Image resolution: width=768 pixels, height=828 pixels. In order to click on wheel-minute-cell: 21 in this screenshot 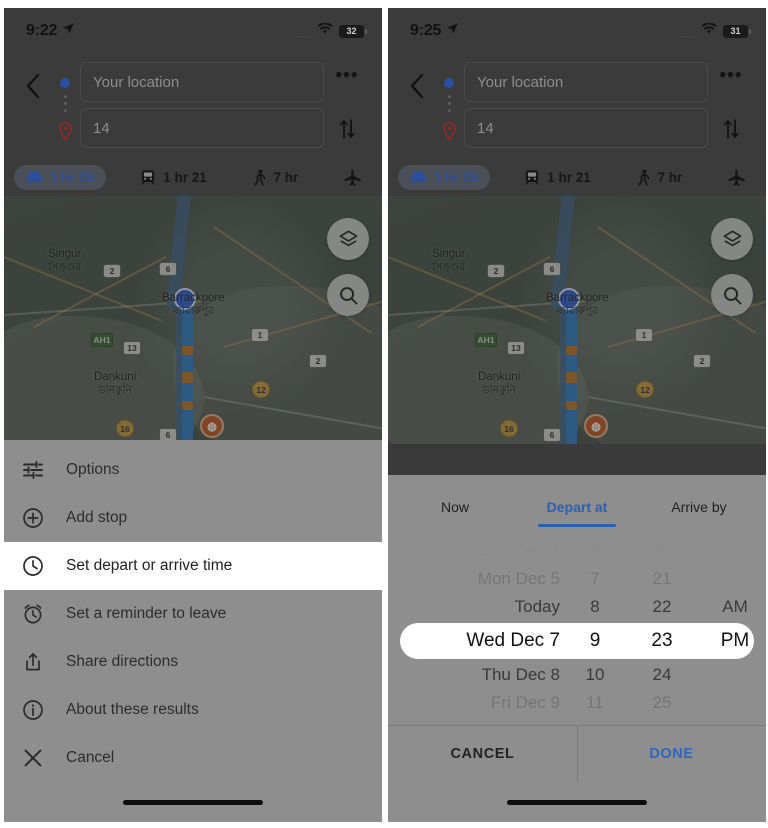, I will do `click(662, 578)`.